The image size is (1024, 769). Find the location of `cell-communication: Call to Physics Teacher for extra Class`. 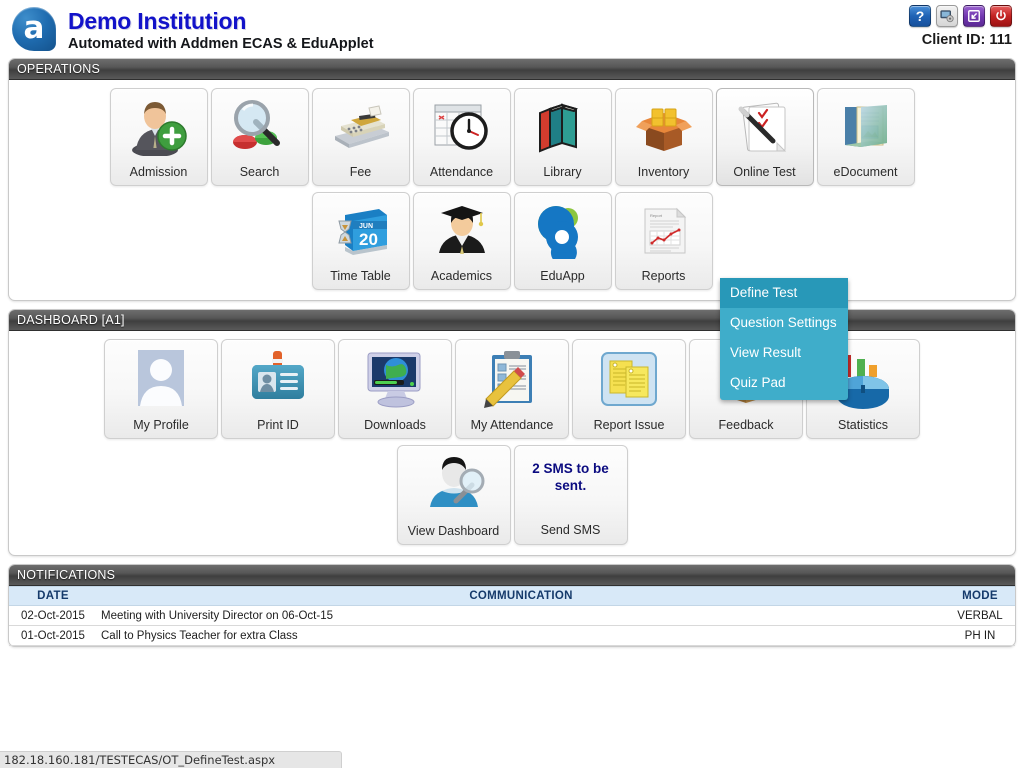

cell-communication: Call to Physics Teacher for extra Class is located at coordinates (521, 636).